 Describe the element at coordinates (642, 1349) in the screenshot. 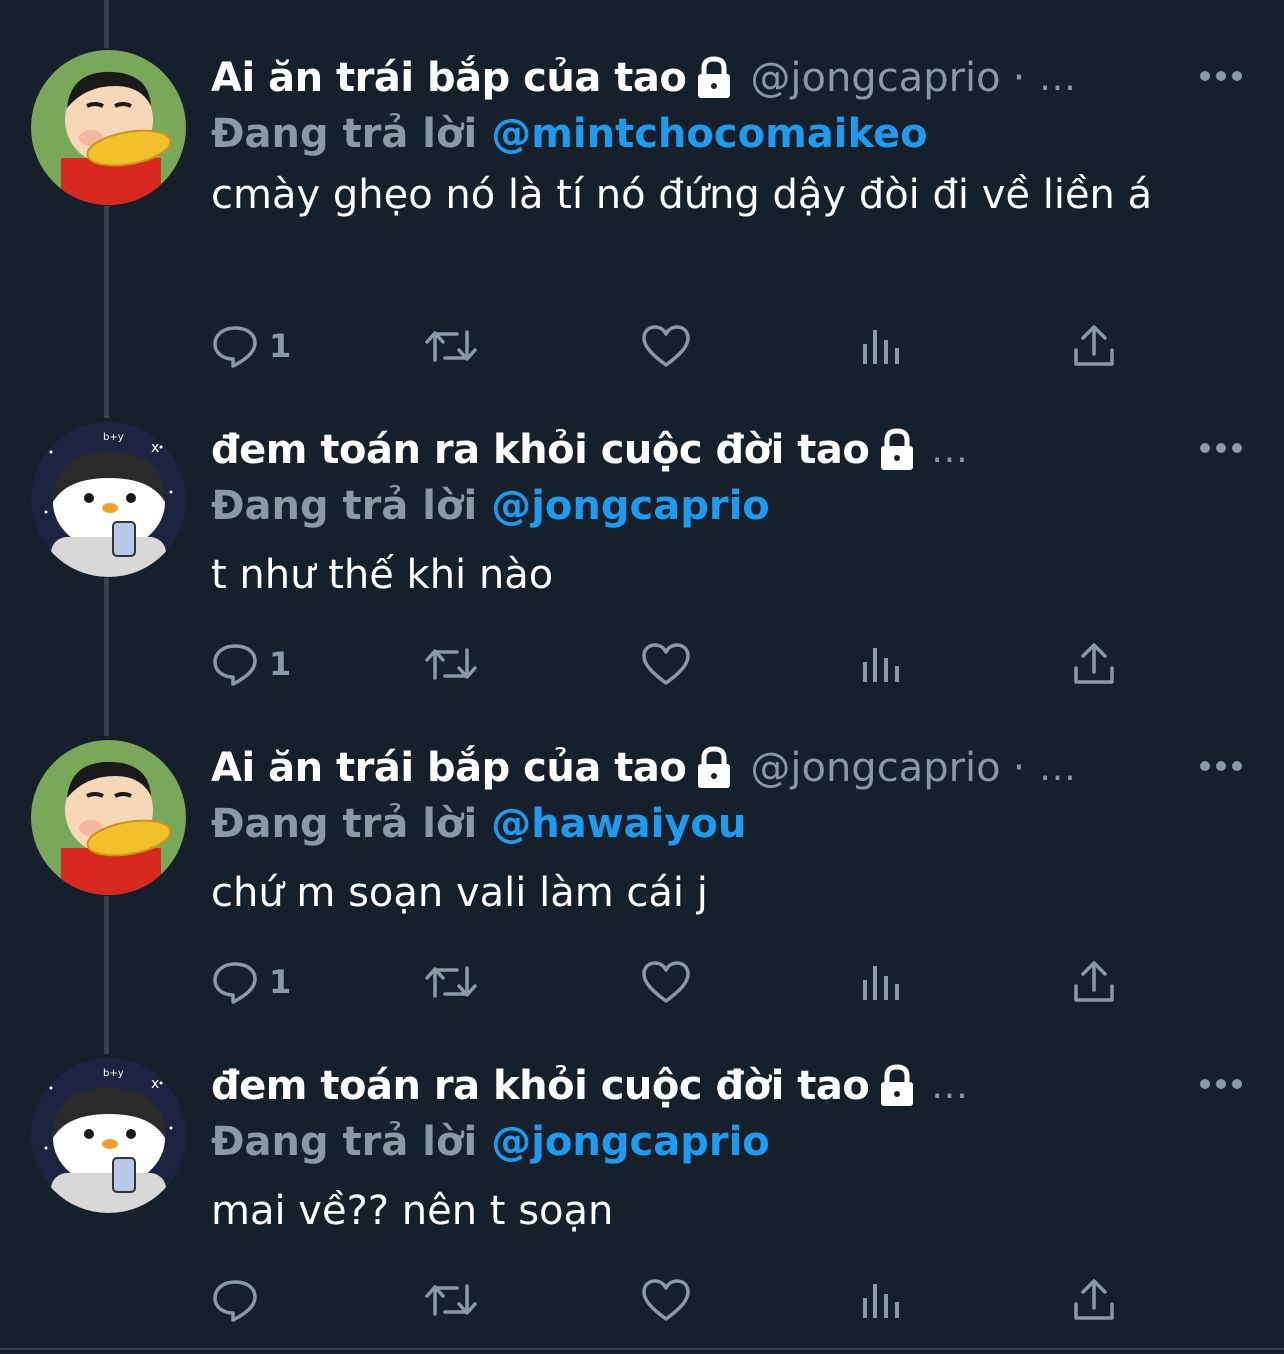

I see `divider` at that location.